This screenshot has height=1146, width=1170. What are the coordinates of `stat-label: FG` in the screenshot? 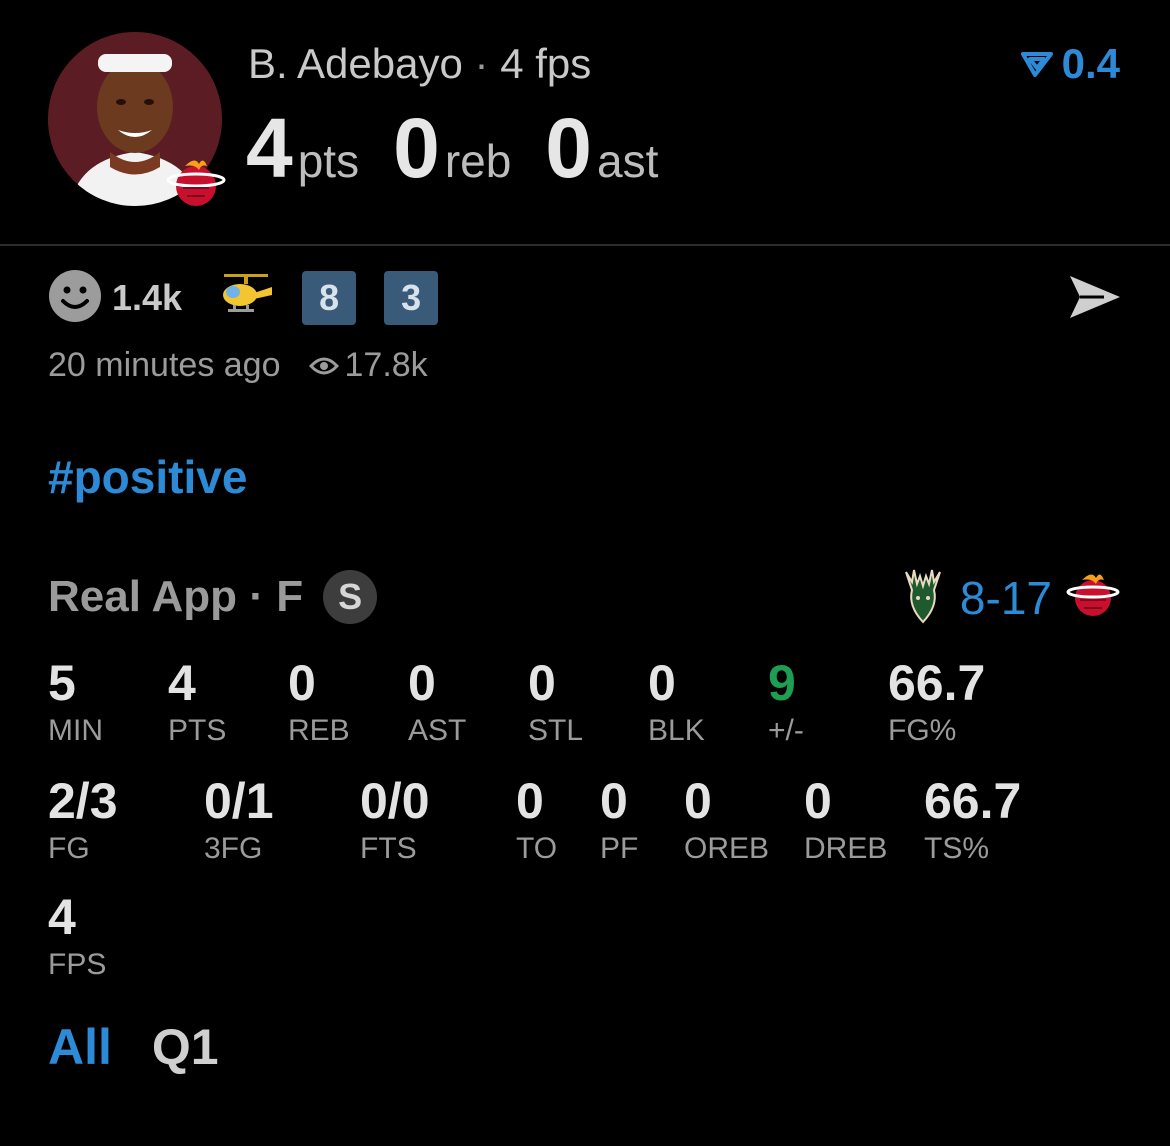 It's located at (69, 848).